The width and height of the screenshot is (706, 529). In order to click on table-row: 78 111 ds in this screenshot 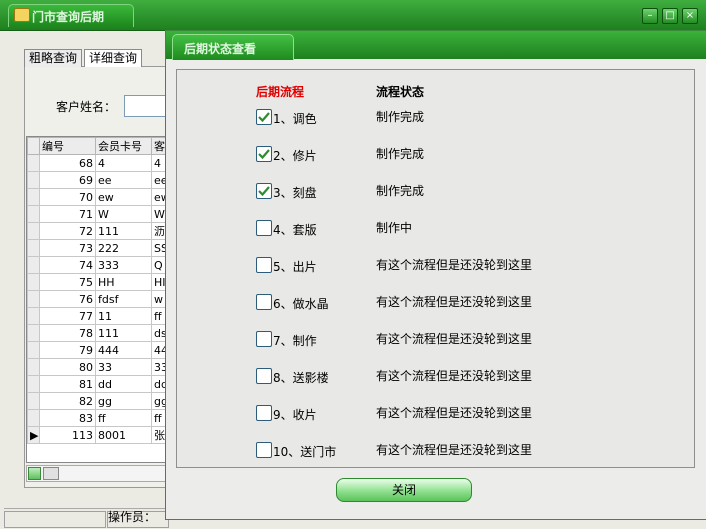, I will do `click(97, 333)`.